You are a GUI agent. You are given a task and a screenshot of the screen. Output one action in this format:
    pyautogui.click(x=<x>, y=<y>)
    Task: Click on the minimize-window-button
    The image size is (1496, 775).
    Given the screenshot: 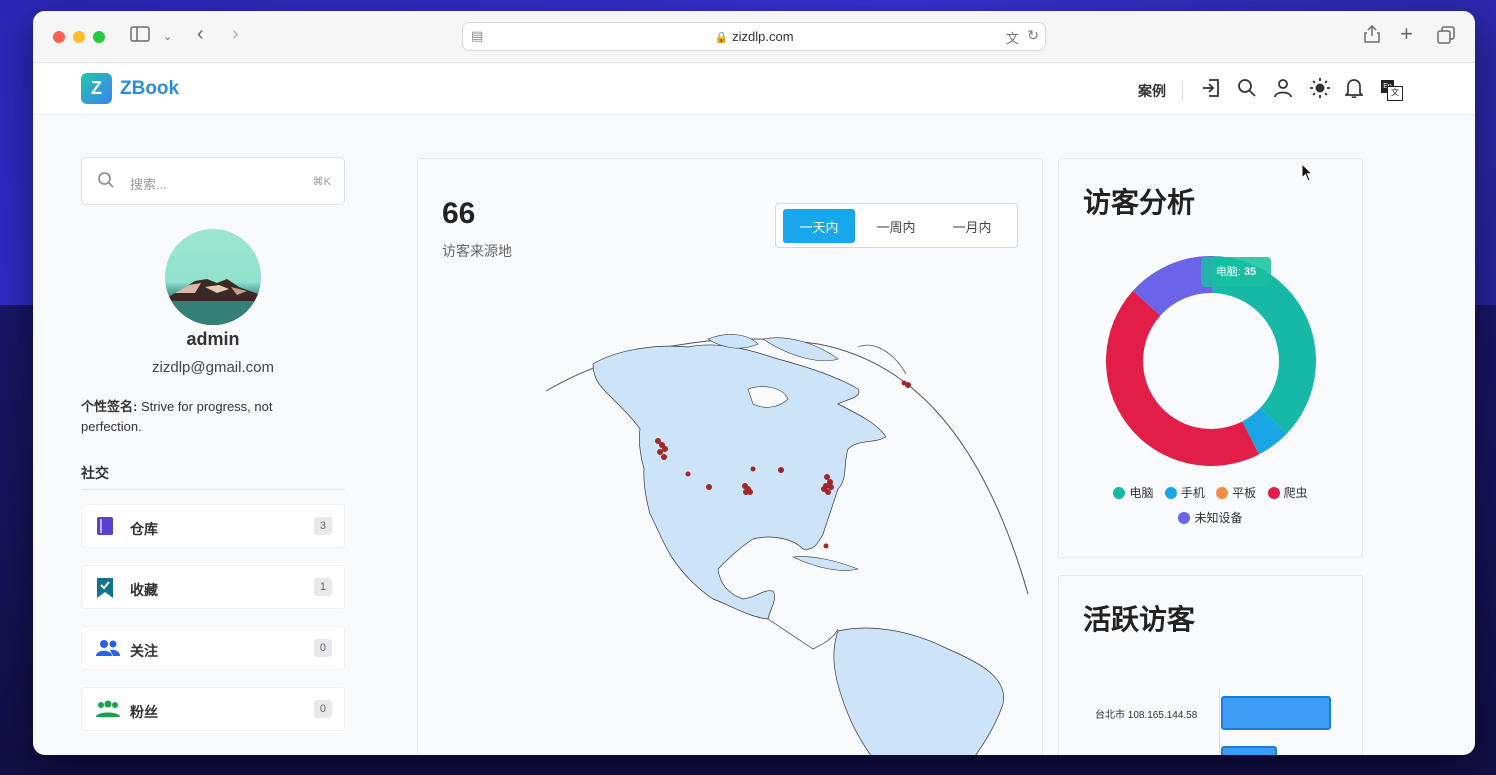 What is the action you would take?
    pyautogui.click(x=79, y=37)
    